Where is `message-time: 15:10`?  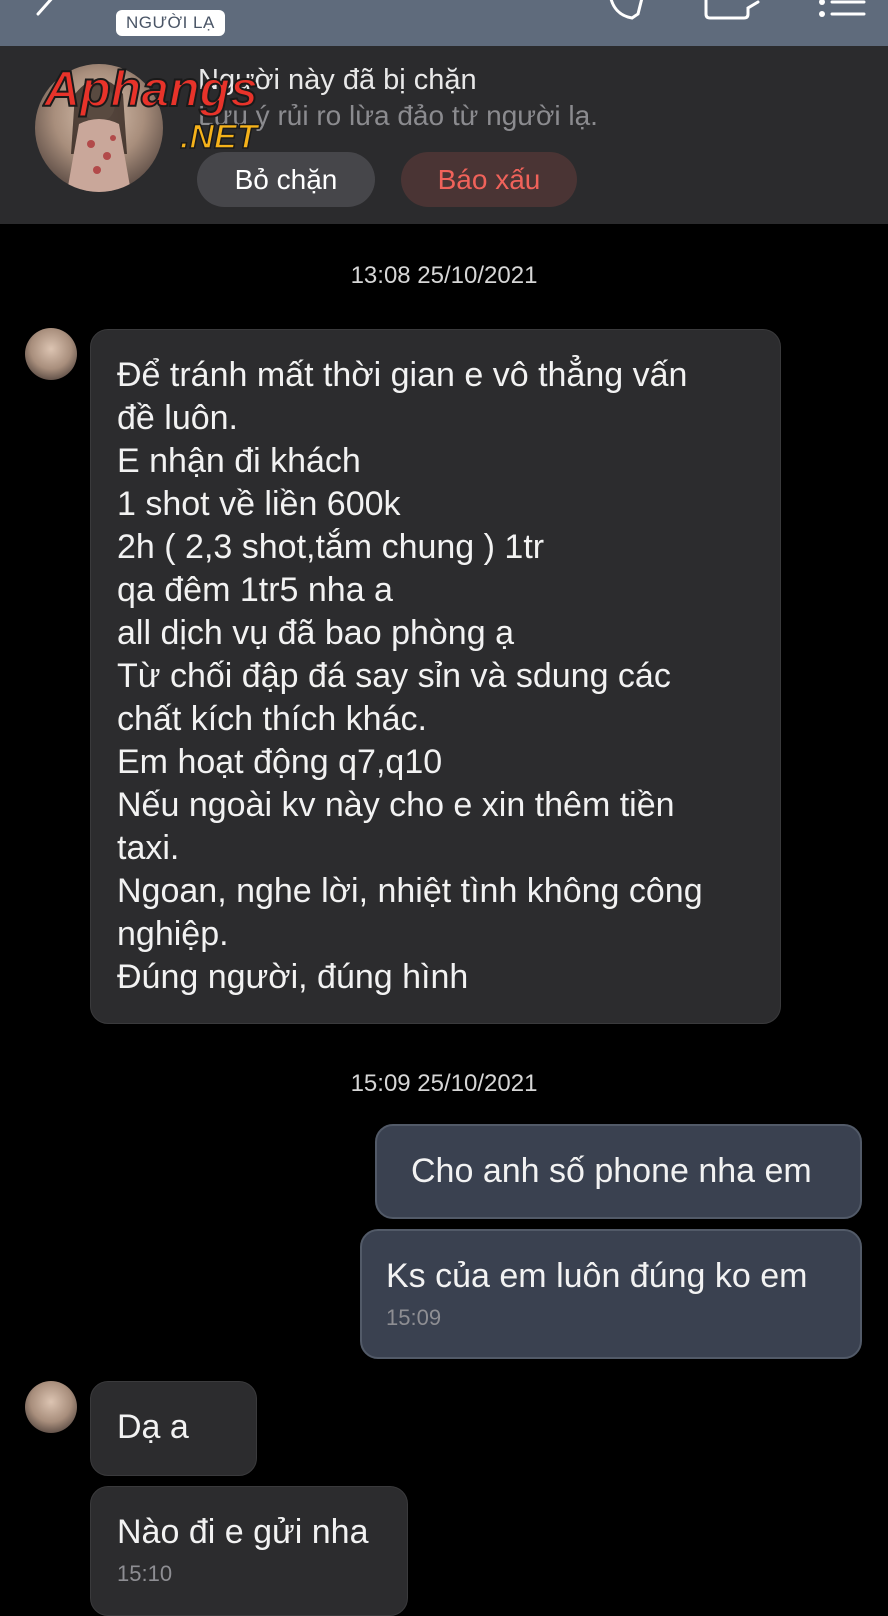 message-time: 15:10 is located at coordinates (145, 1573).